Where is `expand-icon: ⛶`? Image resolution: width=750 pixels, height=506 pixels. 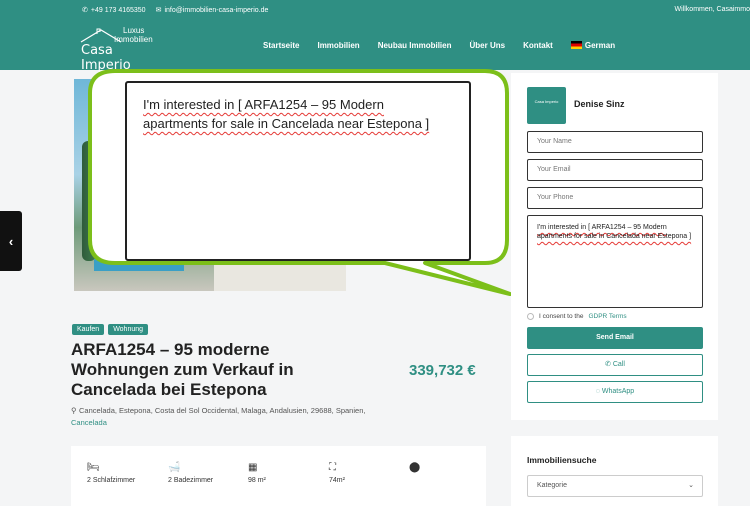 expand-icon: ⛶ is located at coordinates (332, 467).